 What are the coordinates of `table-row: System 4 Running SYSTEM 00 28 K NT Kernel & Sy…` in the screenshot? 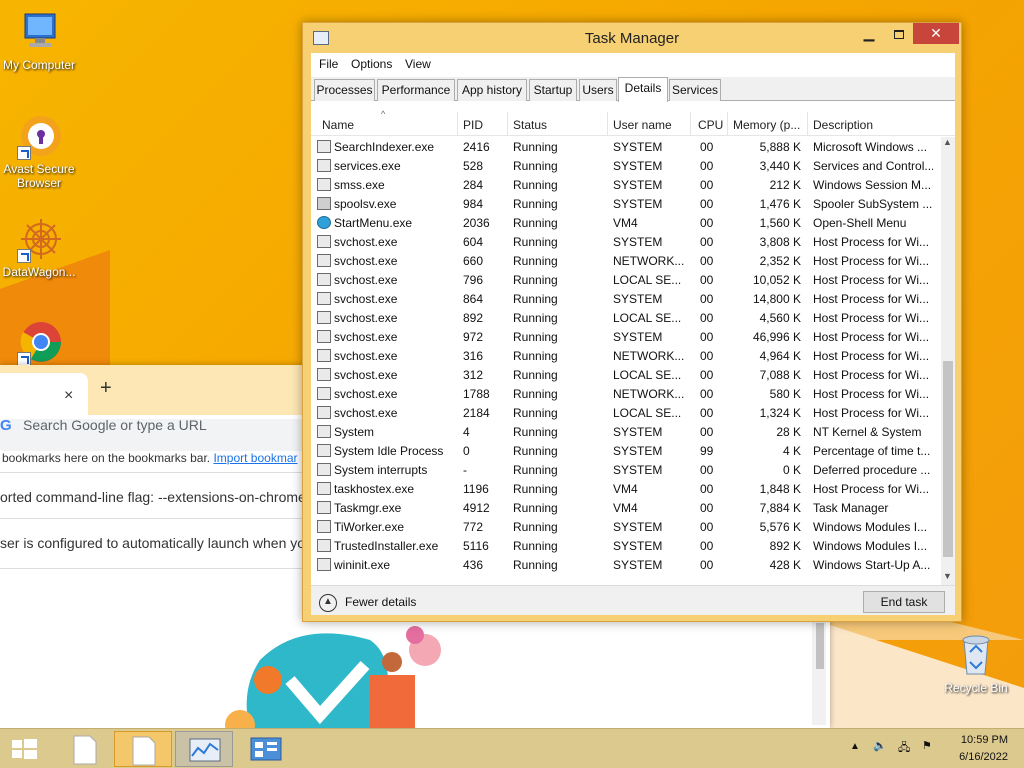 It's located at (626, 431).